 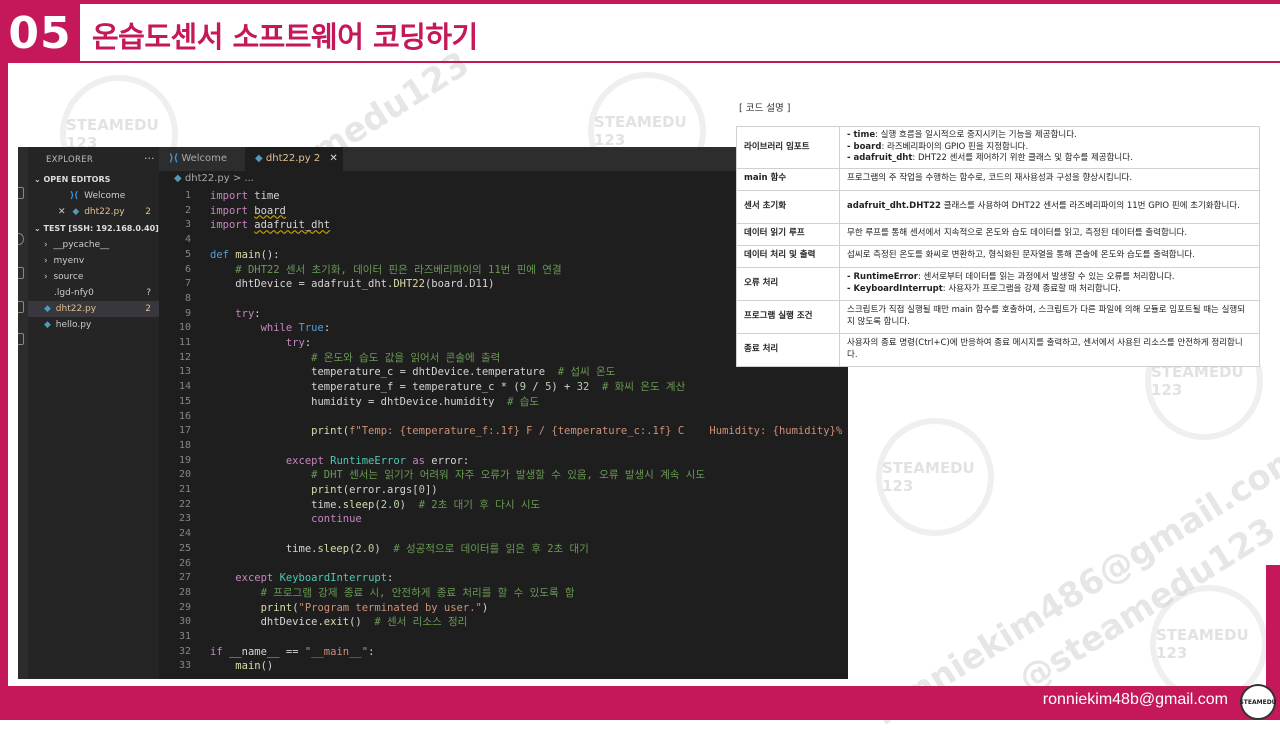 What do you see at coordinates (4, 376) in the screenshot?
I see `left-accent-rail` at bounding box center [4, 376].